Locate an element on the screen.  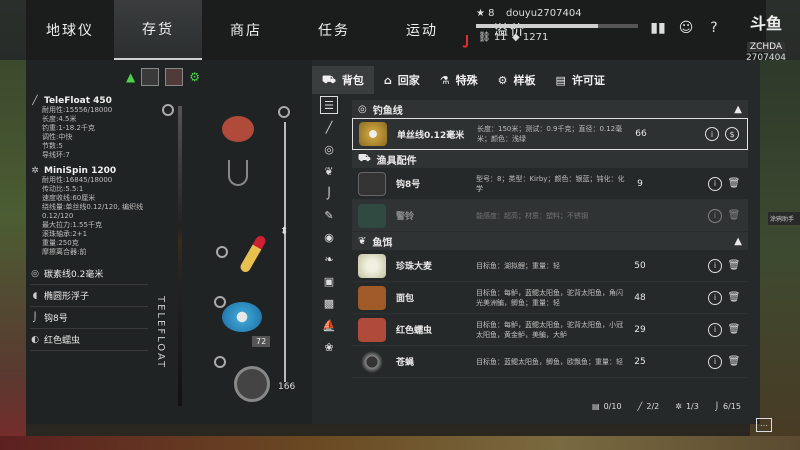
reel-stat: 滚珠轴承:2+1 is located at coordinates (65, 234).